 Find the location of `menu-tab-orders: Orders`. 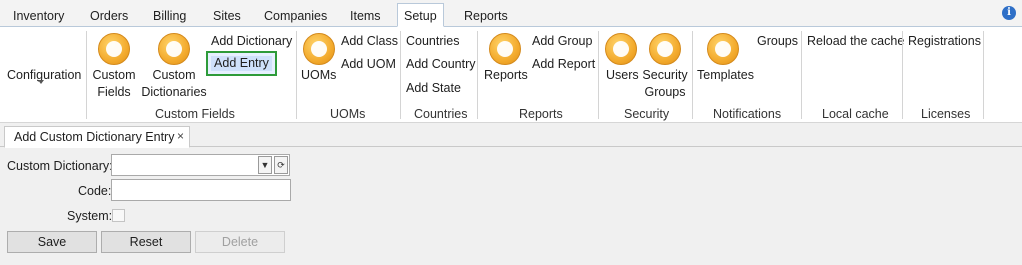

menu-tab-orders: Orders is located at coordinates (109, 16).